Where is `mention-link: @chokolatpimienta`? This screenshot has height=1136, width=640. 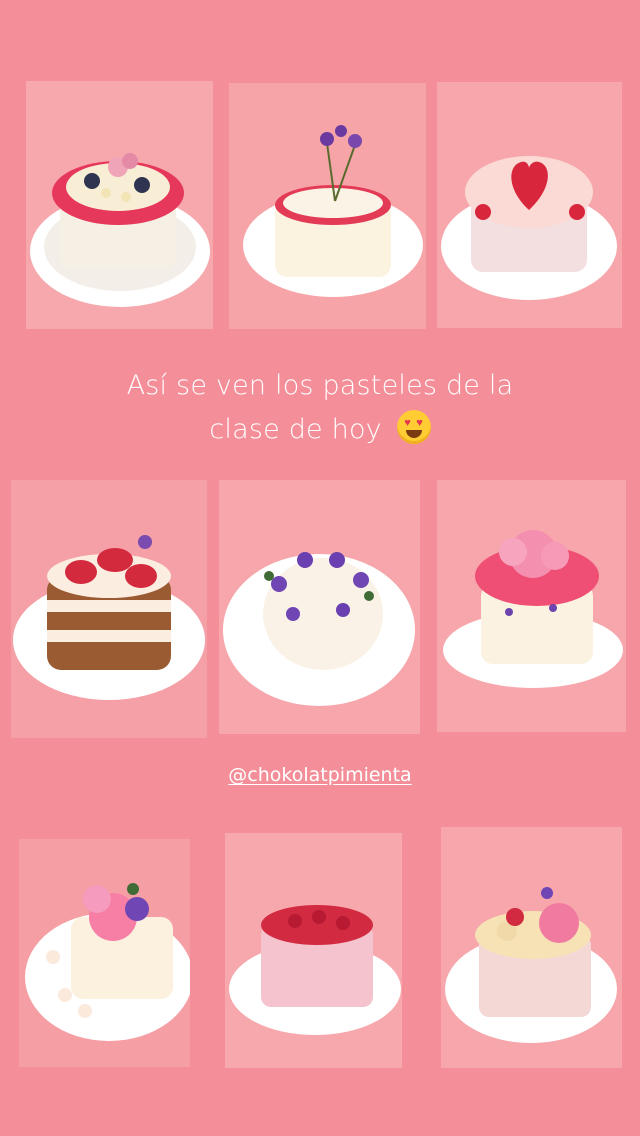 mention-link: @chokolatpimienta is located at coordinates (320, 775).